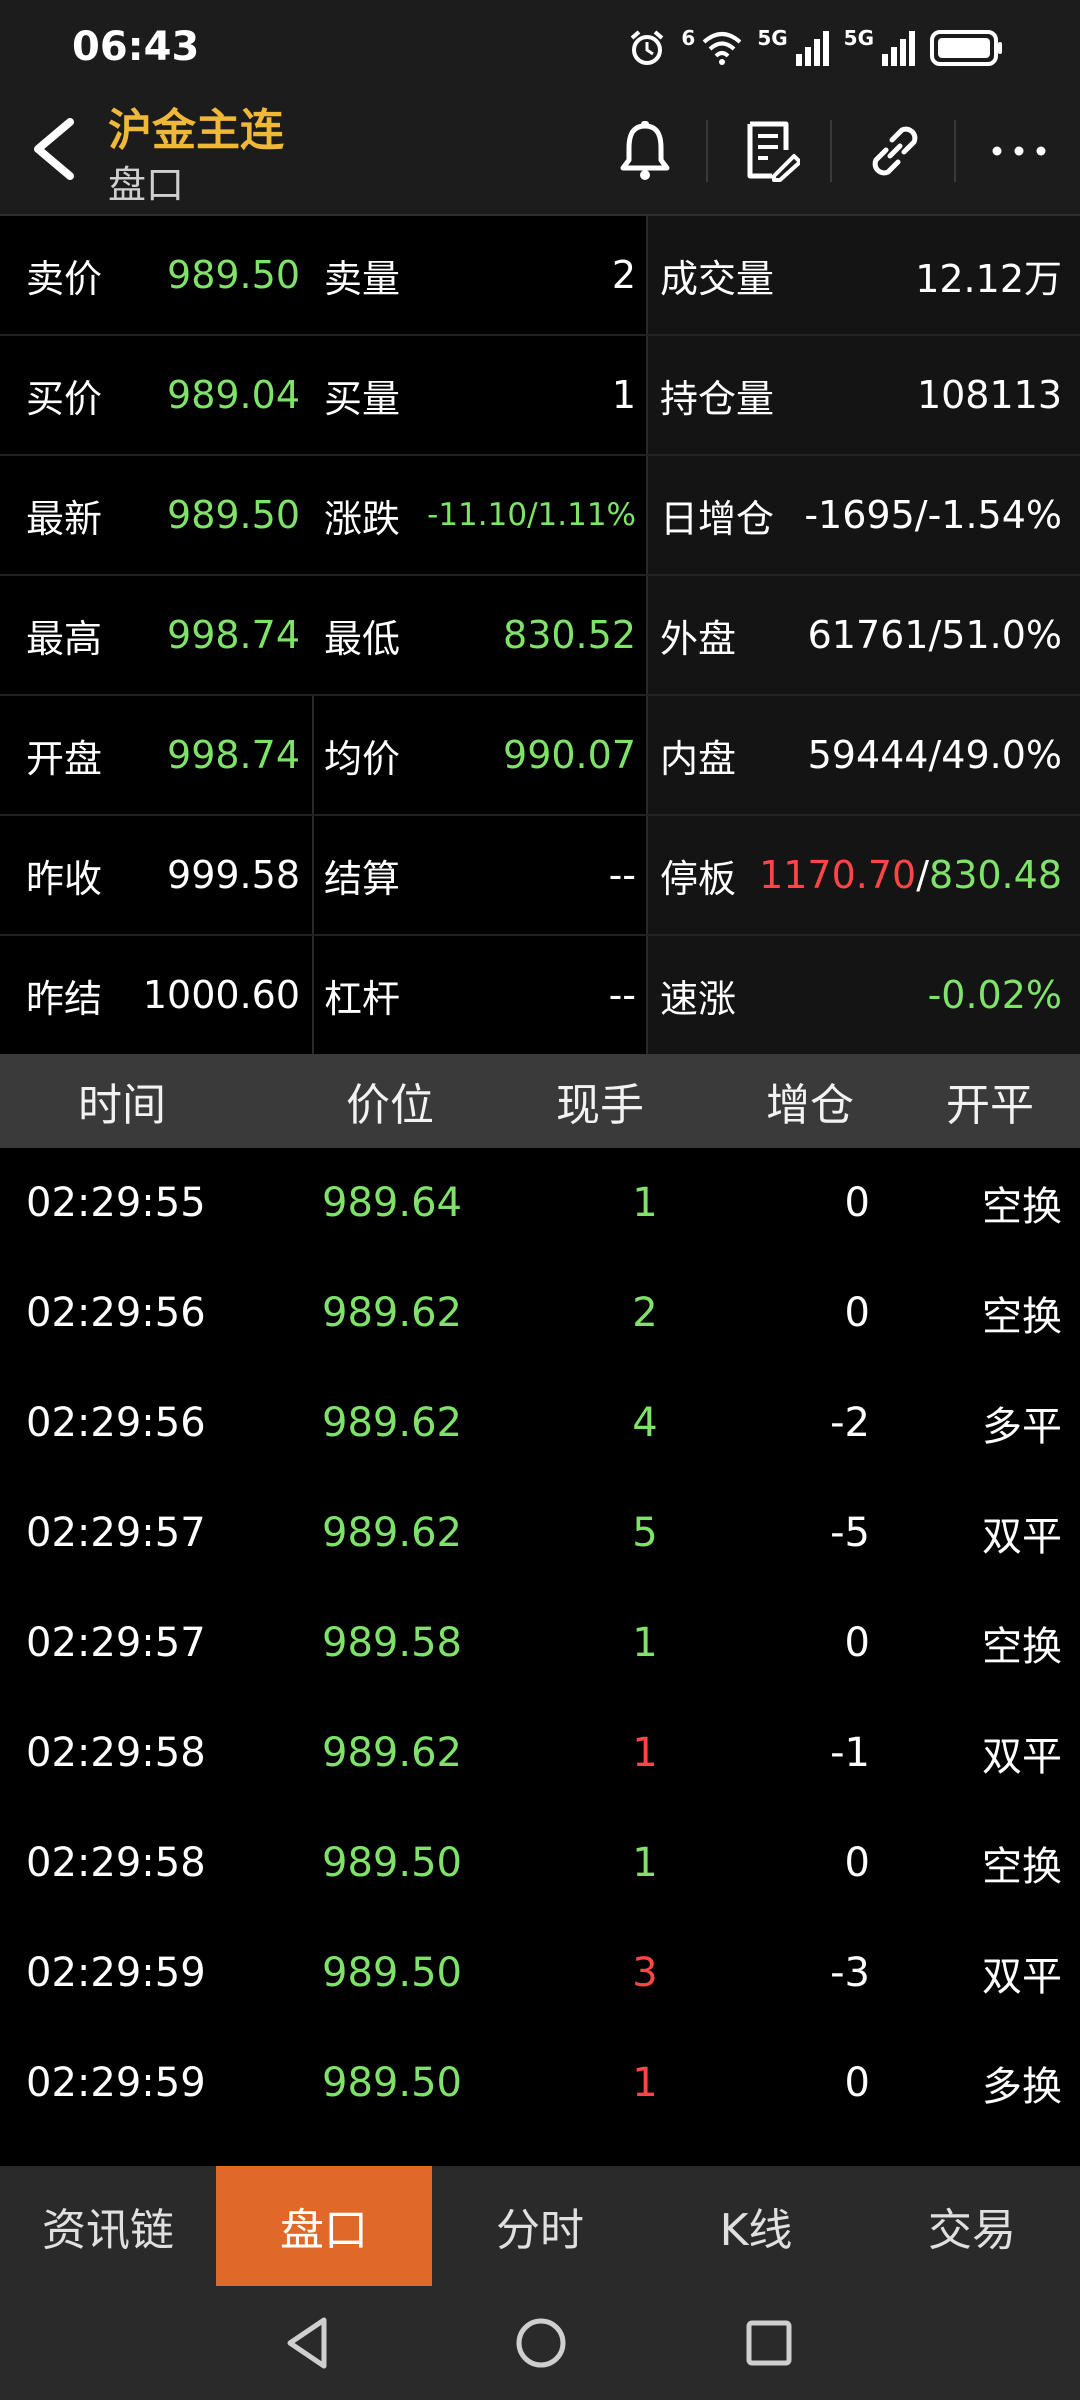  I want to click on header-time: 时间, so click(122, 1105).